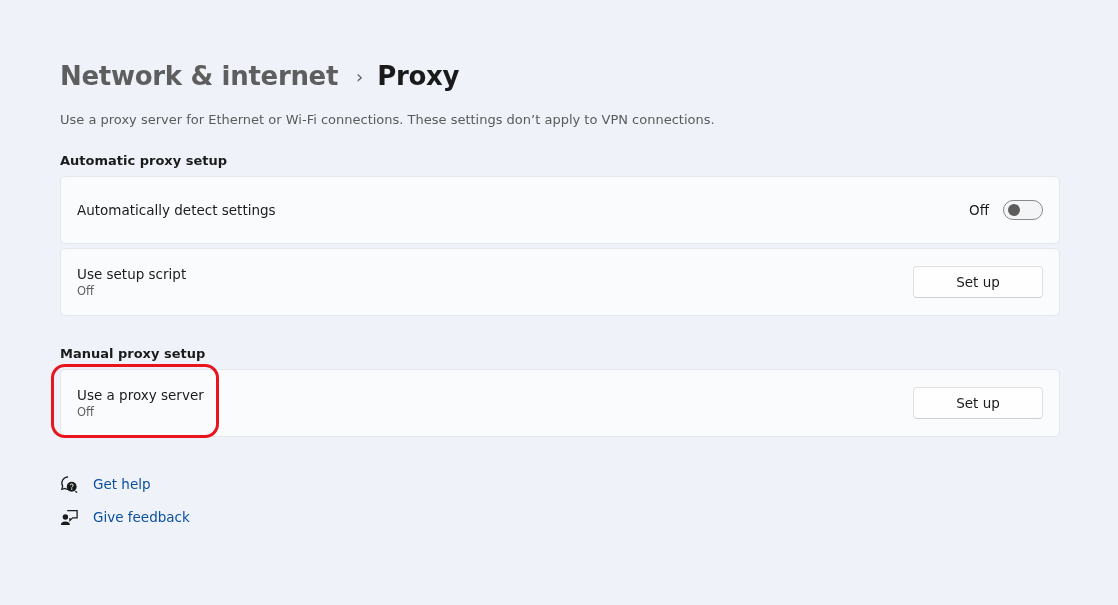 The height and width of the screenshot is (605, 1118). What do you see at coordinates (69, 483) in the screenshot?
I see `help-icon` at bounding box center [69, 483].